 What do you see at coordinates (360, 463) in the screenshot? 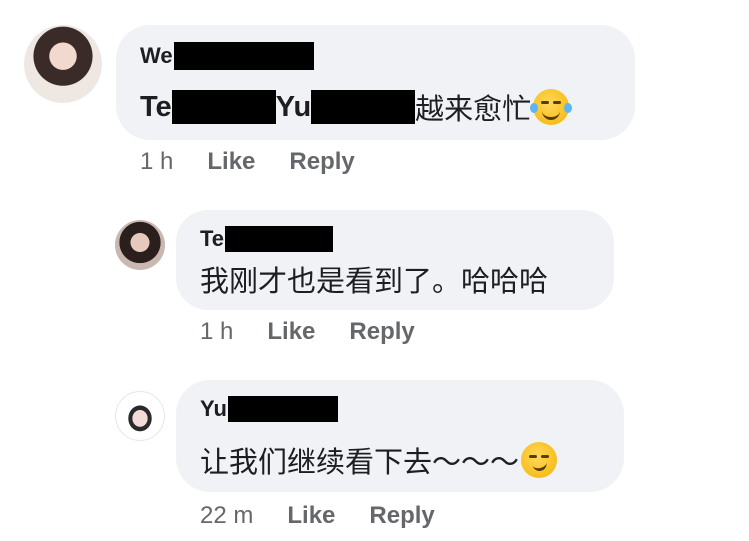
I see `comment-text-body: 让我们继续看下去～～～` at bounding box center [360, 463].